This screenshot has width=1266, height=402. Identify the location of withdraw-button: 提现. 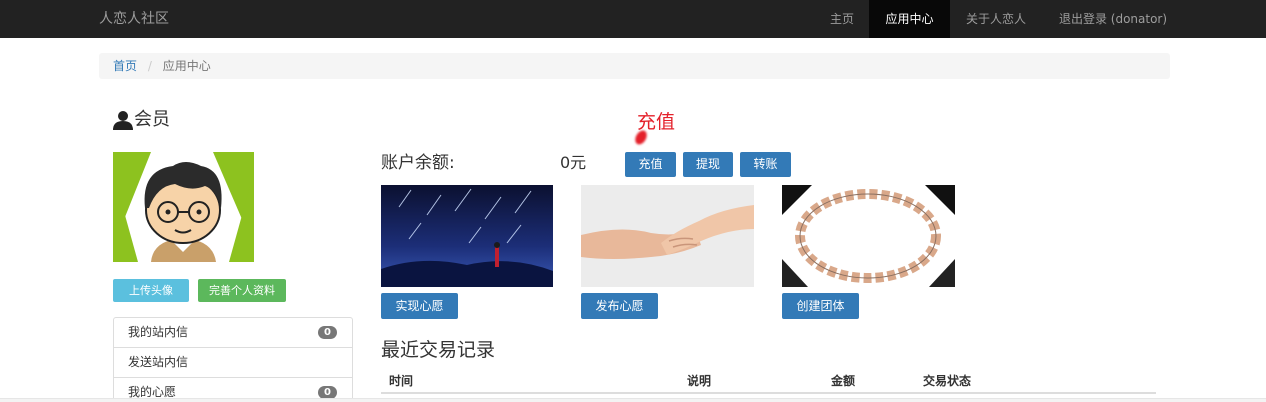
(708, 164).